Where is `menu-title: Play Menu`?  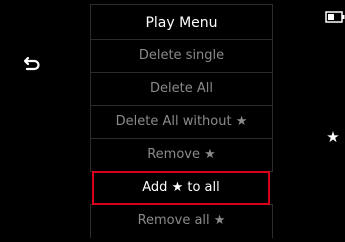
menu-title: Play Menu is located at coordinates (181, 22).